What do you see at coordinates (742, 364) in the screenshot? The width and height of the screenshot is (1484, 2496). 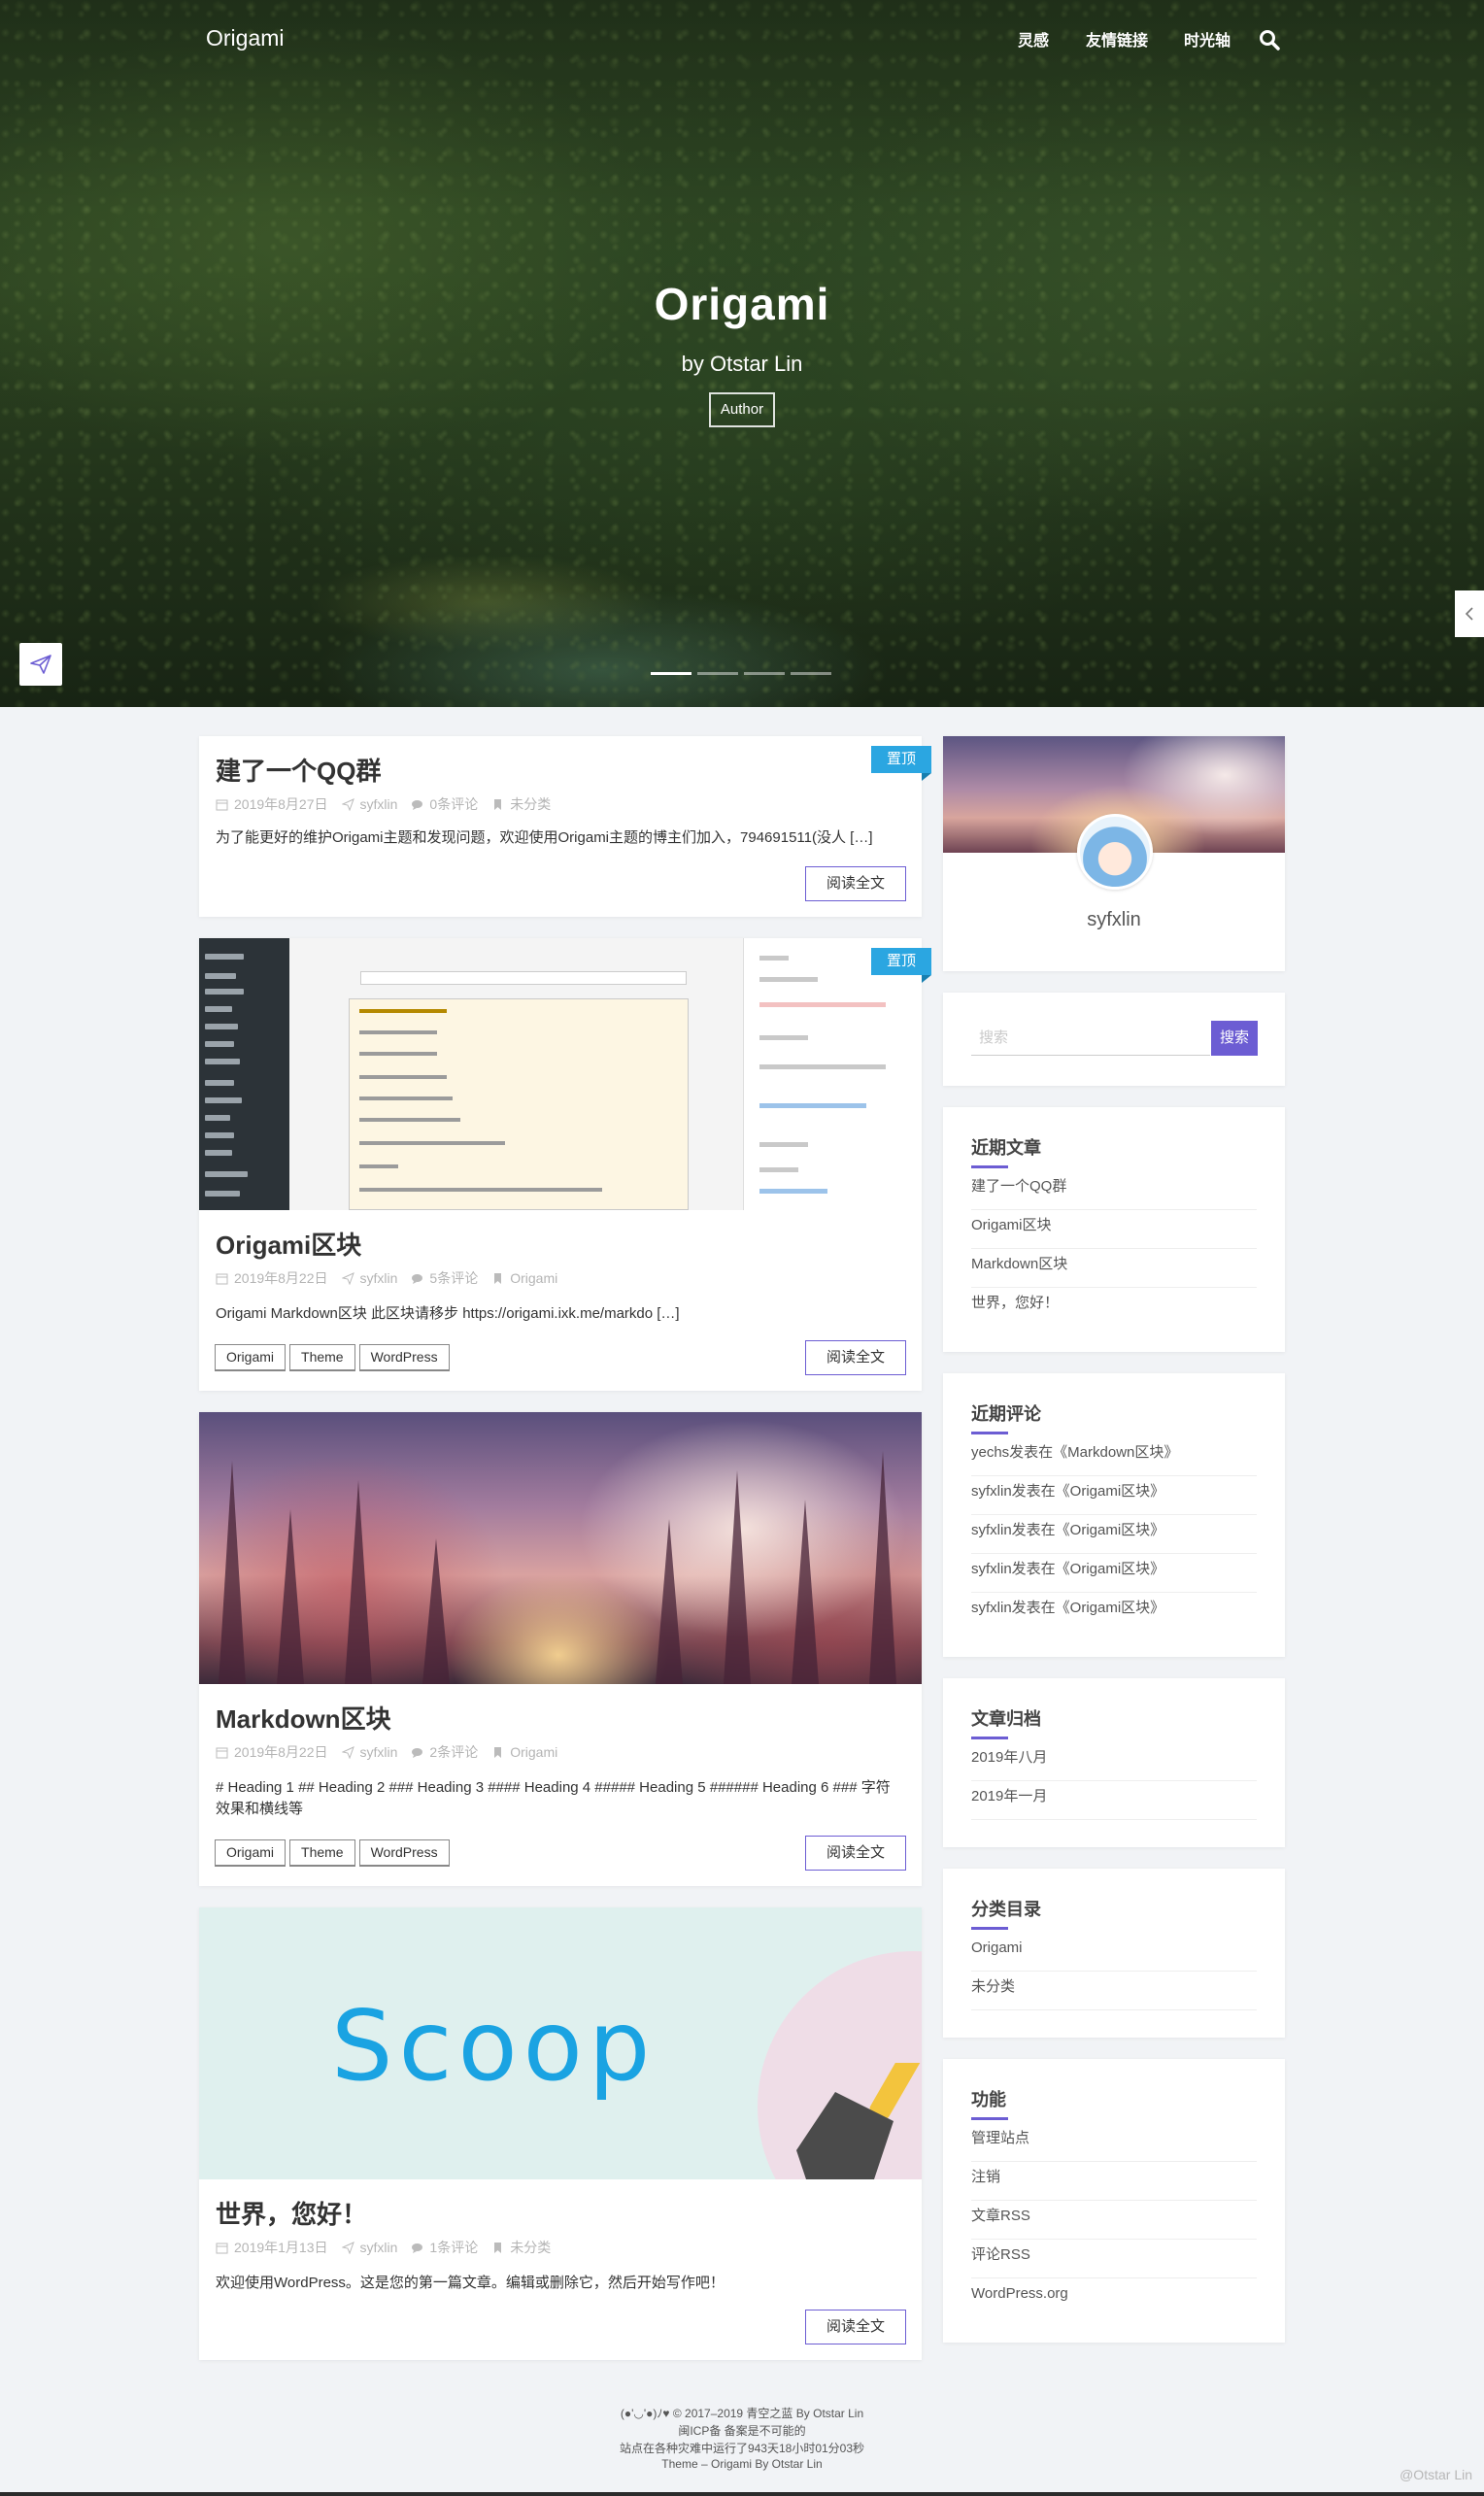 I see `hero-subtitle: by Otstar Lin` at bounding box center [742, 364].